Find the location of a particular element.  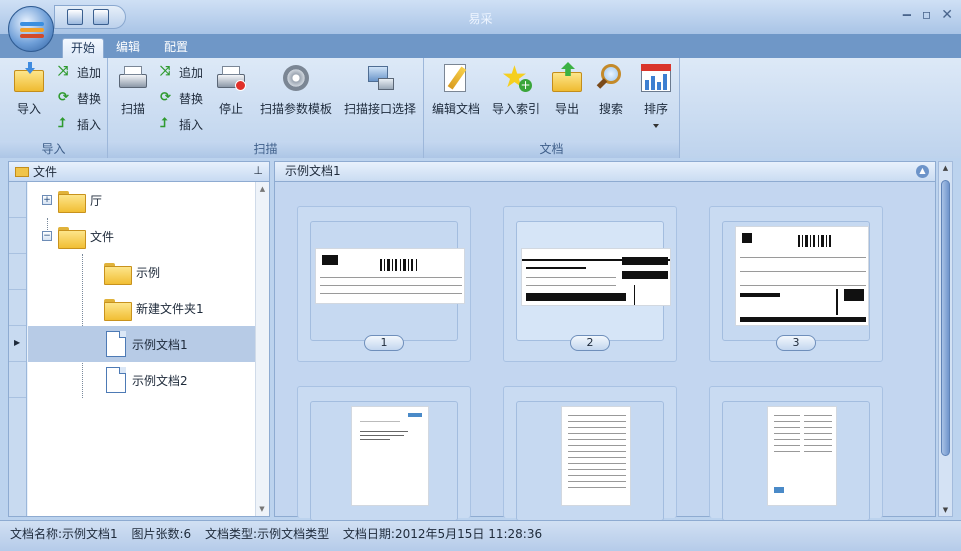

status-document-name: 文档名称:示例文档1 is located at coordinates (64, 534).